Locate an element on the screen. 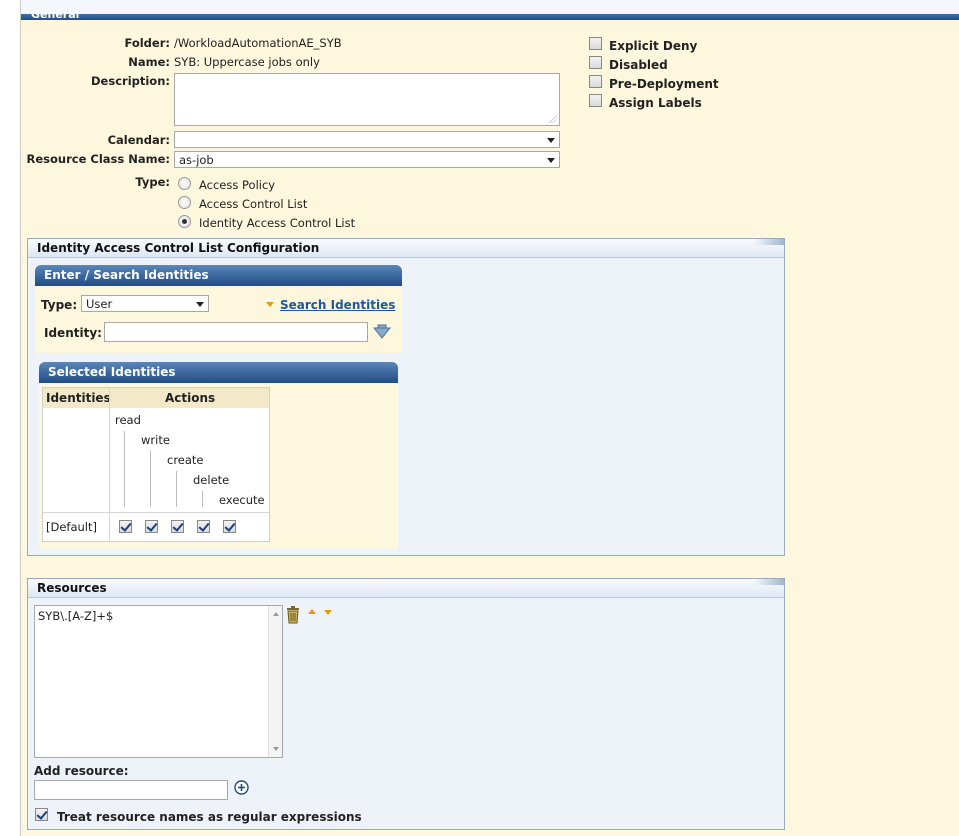 This screenshot has width=959, height=836. resource-item: SYB\.[A-Z]+$ is located at coordinates (75, 616).